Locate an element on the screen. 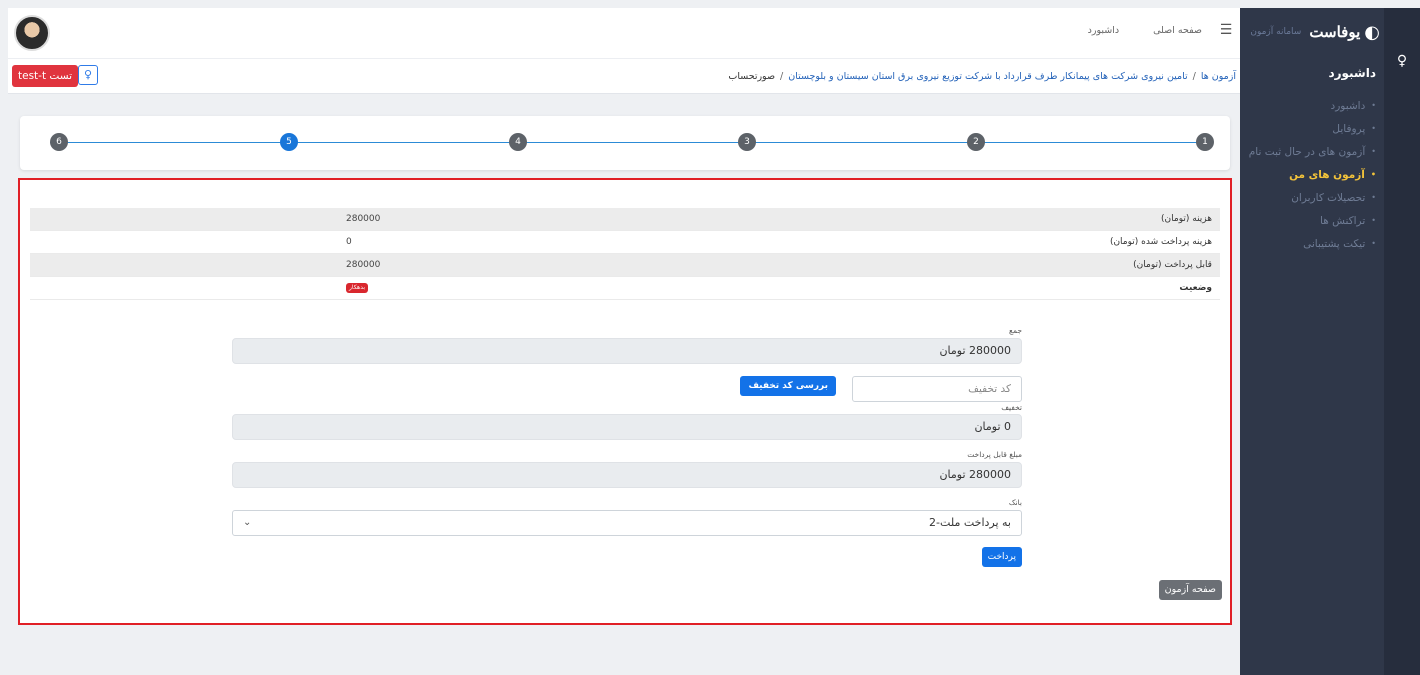 This screenshot has height=675, width=1420. nav-dashboard-link: داشبورد is located at coordinates (1103, 30).